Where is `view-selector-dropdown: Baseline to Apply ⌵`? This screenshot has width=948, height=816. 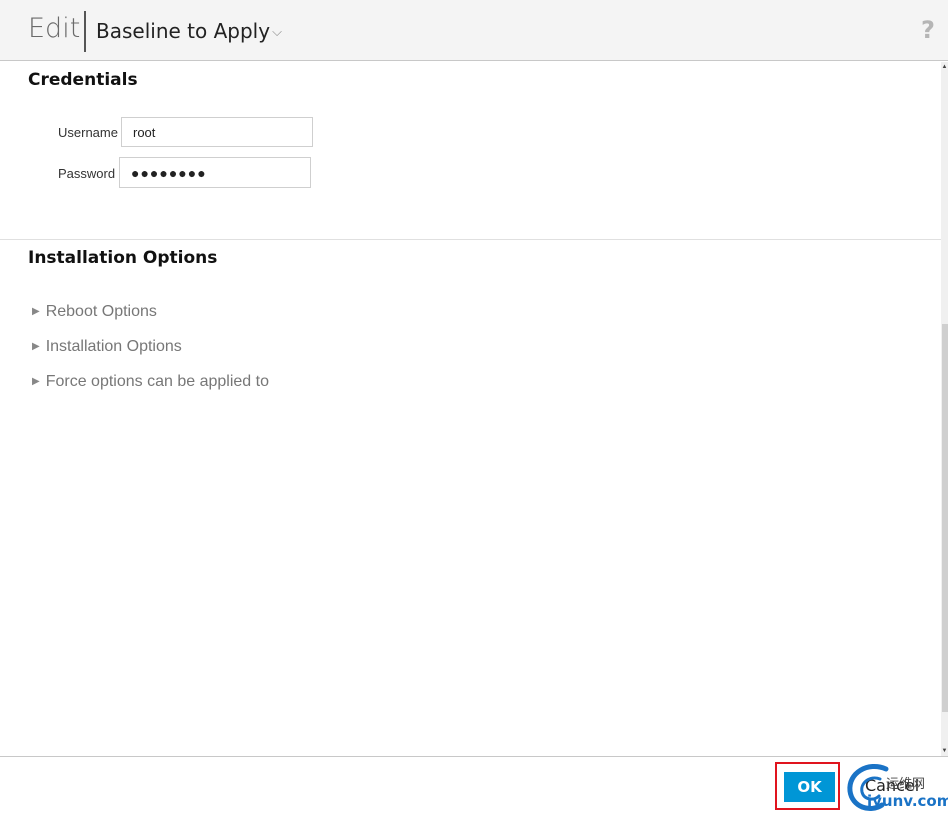 view-selector-dropdown: Baseline to Apply ⌵ is located at coordinates (189, 31).